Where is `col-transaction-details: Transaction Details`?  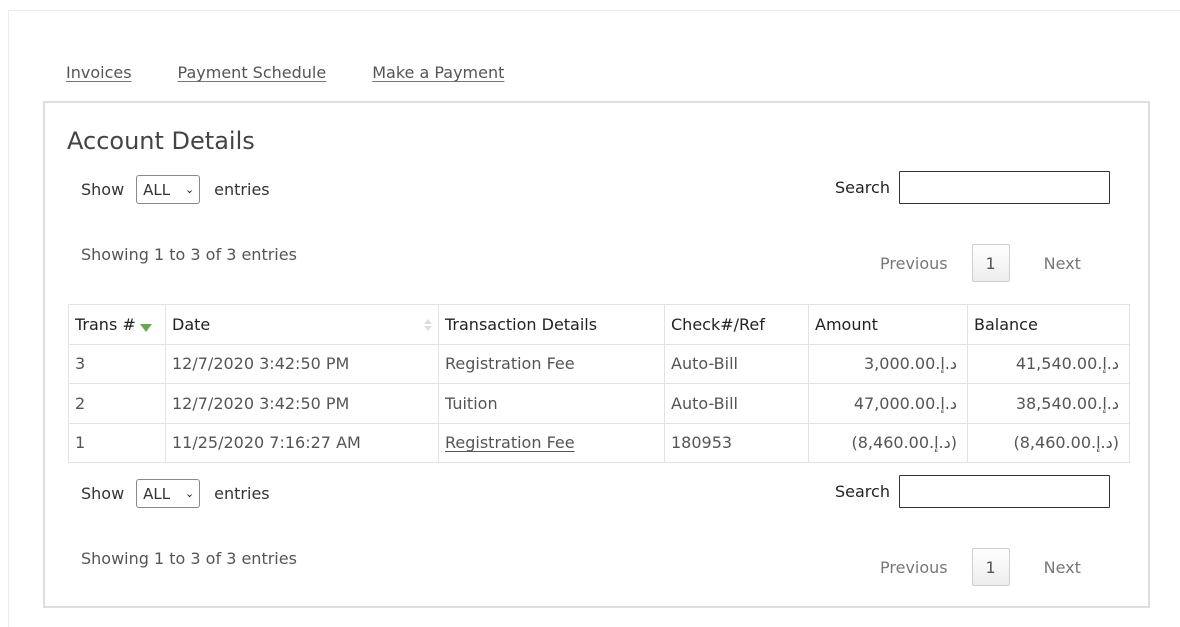 col-transaction-details: Transaction Details is located at coordinates (551, 324).